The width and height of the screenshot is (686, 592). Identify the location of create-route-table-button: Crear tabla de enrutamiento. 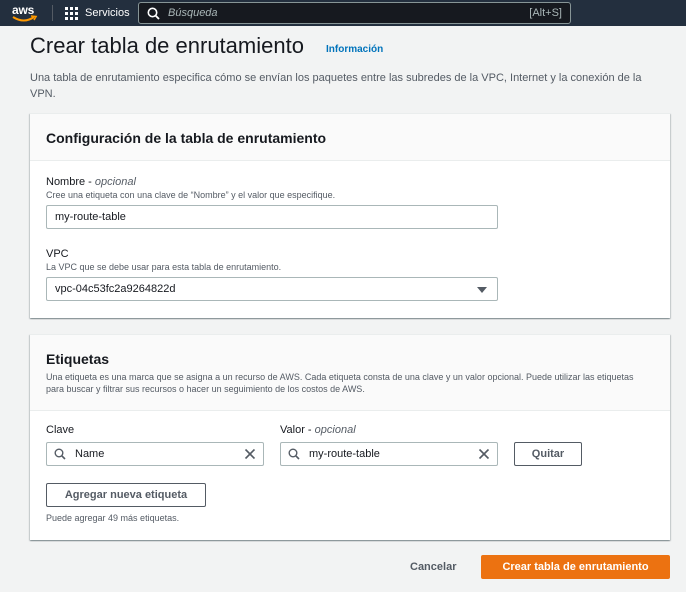
(575, 567).